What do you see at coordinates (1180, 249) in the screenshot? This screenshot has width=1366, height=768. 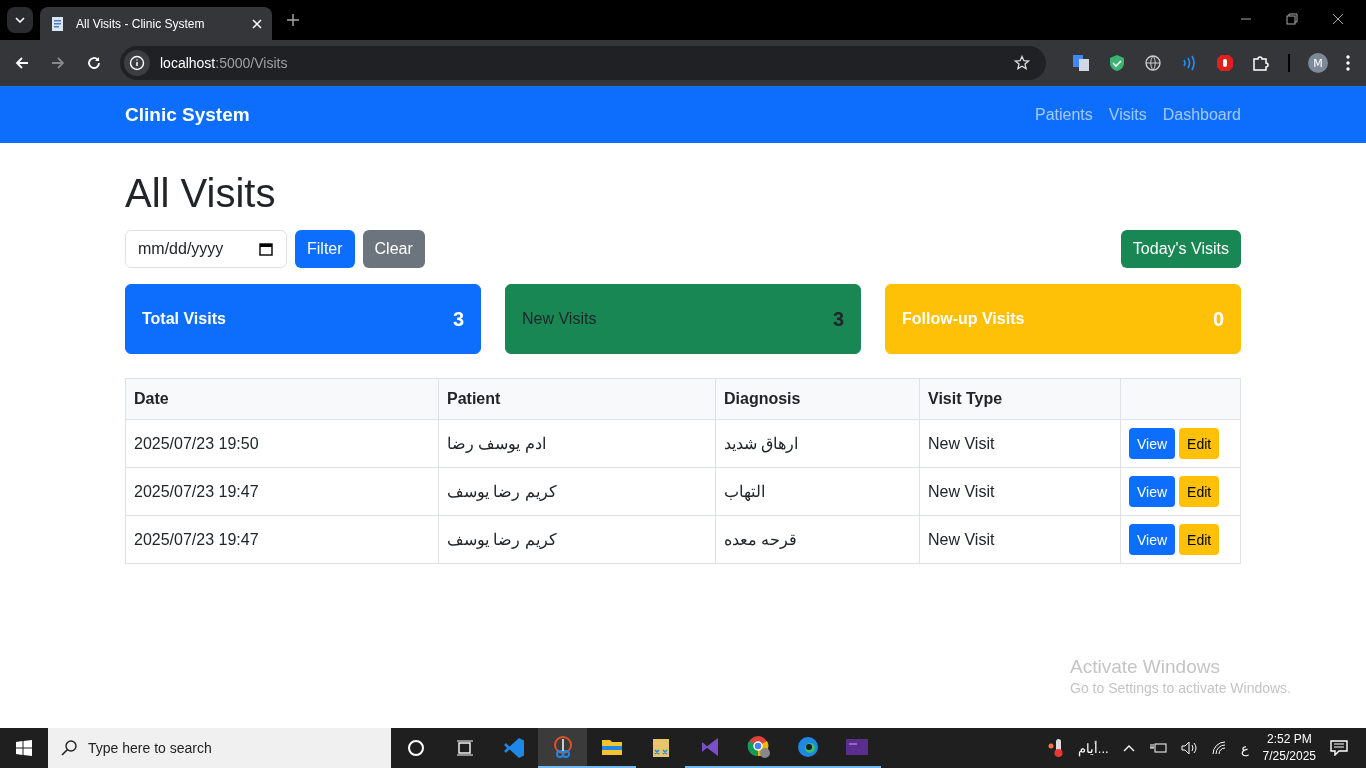 I see `todays-visits-button: Today's Visits` at bounding box center [1180, 249].